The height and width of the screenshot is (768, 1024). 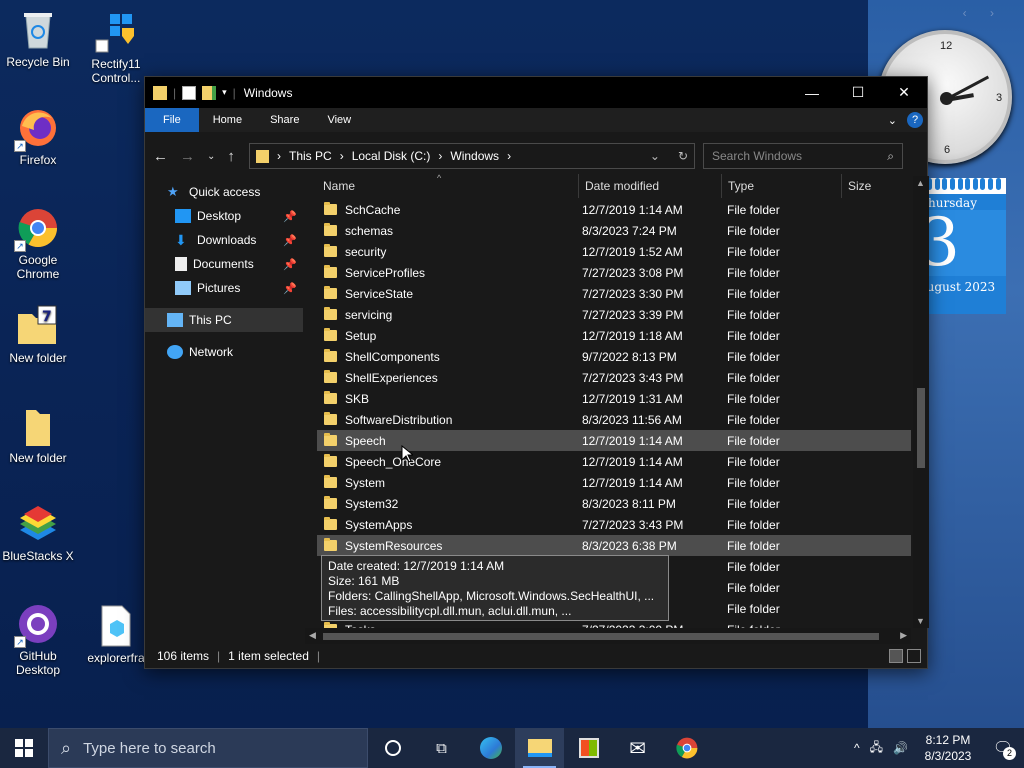 What do you see at coordinates (224, 92) in the screenshot?
I see `chevron-down-icon: ▾` at bounding box center [224, 92].